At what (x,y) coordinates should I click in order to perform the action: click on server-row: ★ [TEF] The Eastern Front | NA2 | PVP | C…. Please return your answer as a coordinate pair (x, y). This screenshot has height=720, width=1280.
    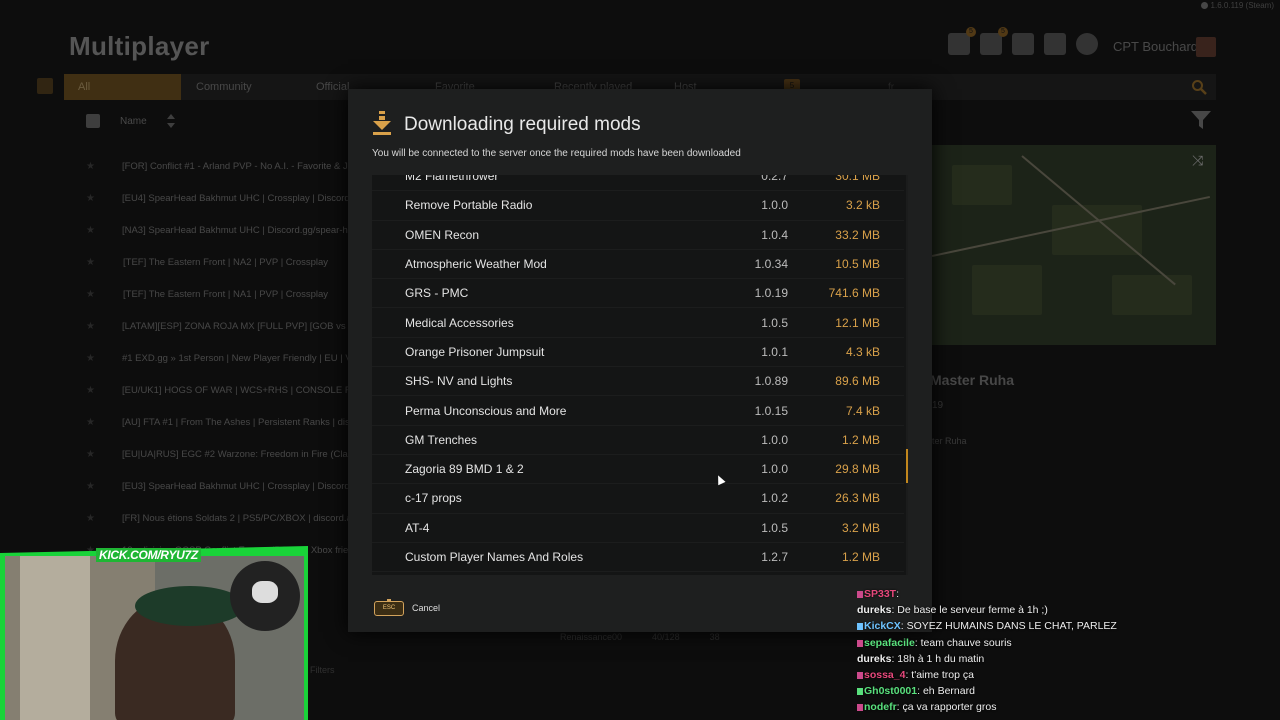
    Looking at the image, I should click on (217, 262).